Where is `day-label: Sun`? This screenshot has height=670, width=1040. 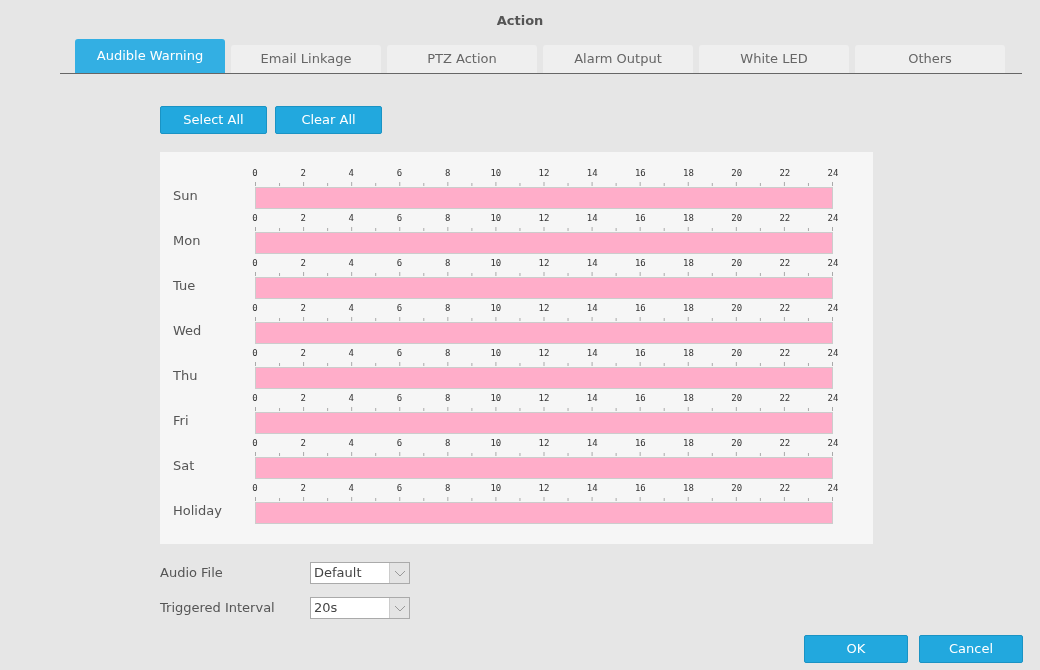 day-label: Sun is located at coordinates (185, 195).